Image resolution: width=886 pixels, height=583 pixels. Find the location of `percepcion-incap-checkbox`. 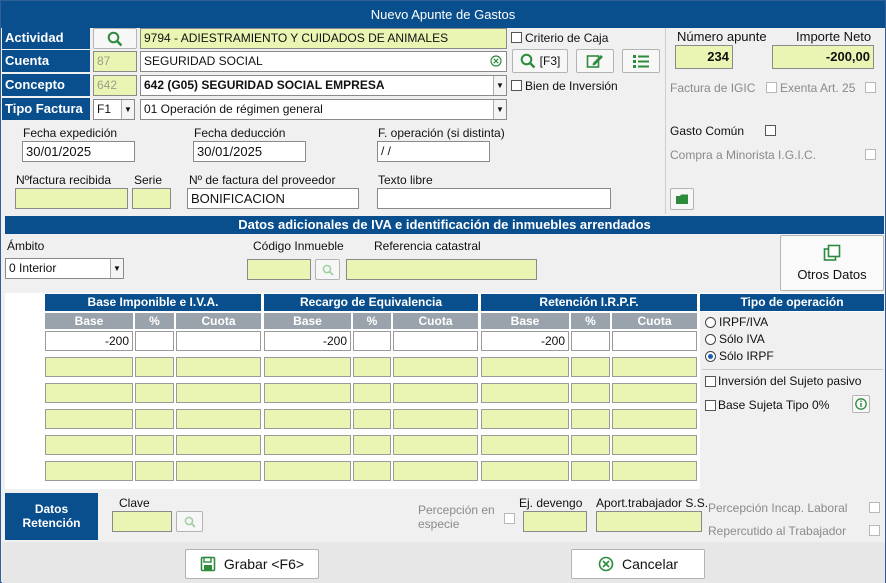

percepcion-incap-checkbox is located at coordinates (874, 507).